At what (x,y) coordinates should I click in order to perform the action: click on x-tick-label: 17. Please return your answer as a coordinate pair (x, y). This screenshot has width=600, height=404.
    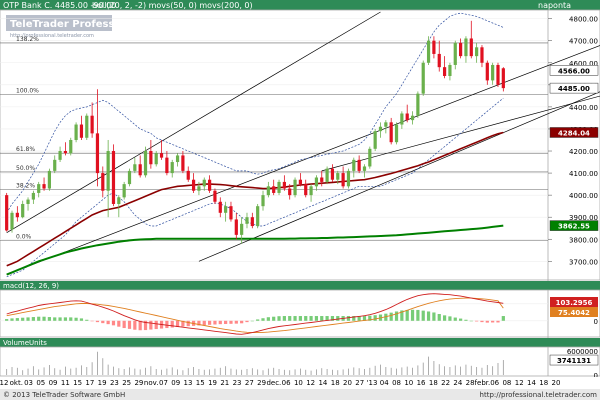
    Looking at the image, I should click on (89, 383).